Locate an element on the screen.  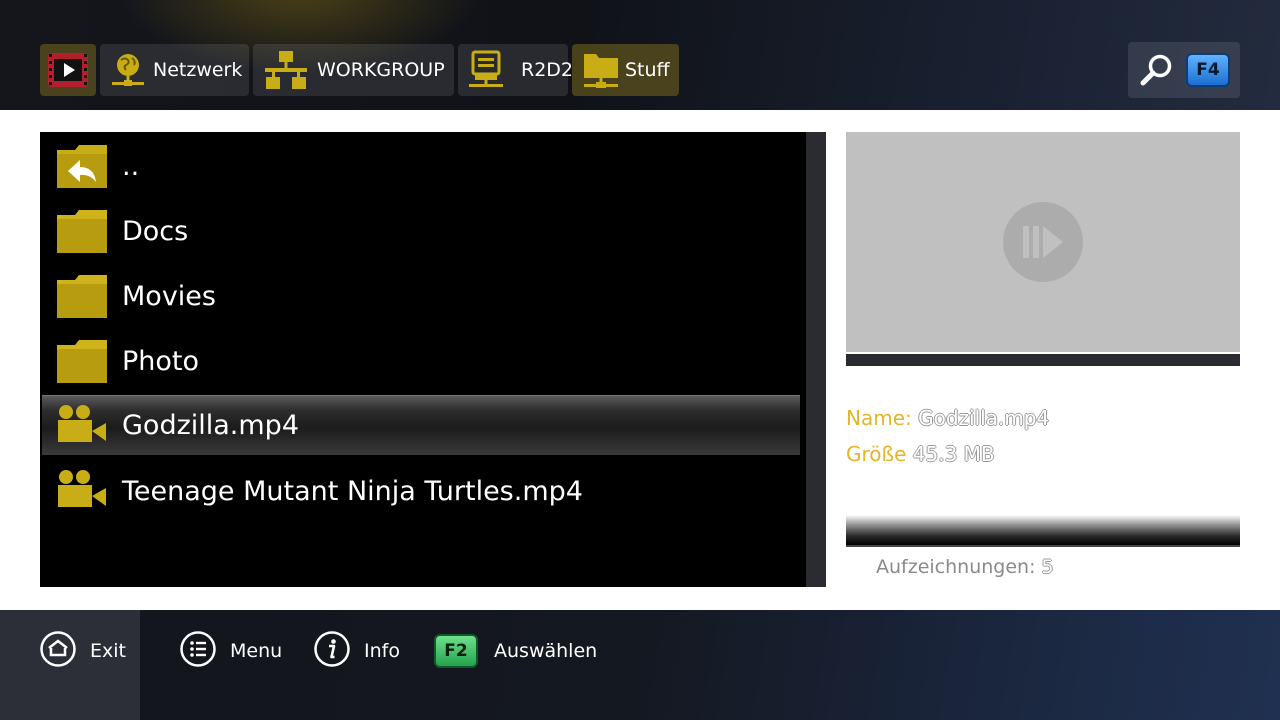
file-name: Photo is located at coordinates (161, 361).